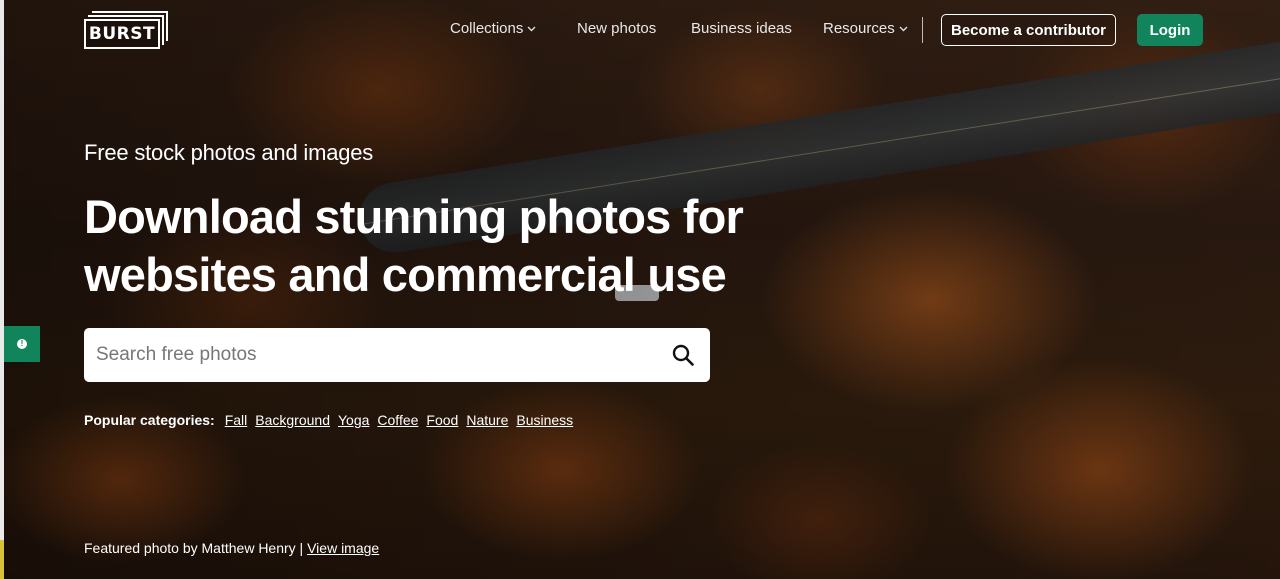 The height and width of the screenshot is (579, 1280). I want to click on view-image-link: View image, so click(343, 548).